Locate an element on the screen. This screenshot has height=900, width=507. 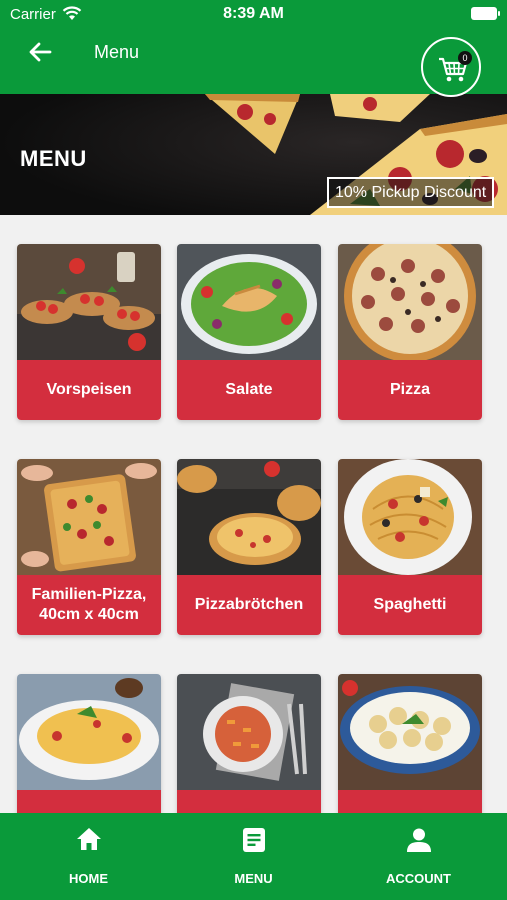
menu-list-icon is located at coordinates (254, 840).